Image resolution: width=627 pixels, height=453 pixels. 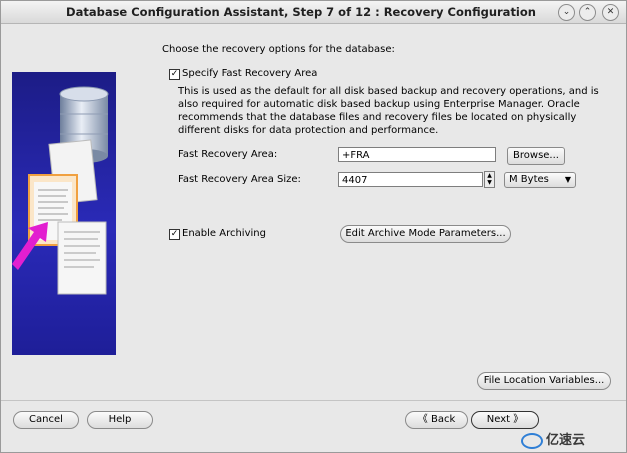 I want to click on enable-archiving-label: Enable Archiving, so click(x=224, y=233).